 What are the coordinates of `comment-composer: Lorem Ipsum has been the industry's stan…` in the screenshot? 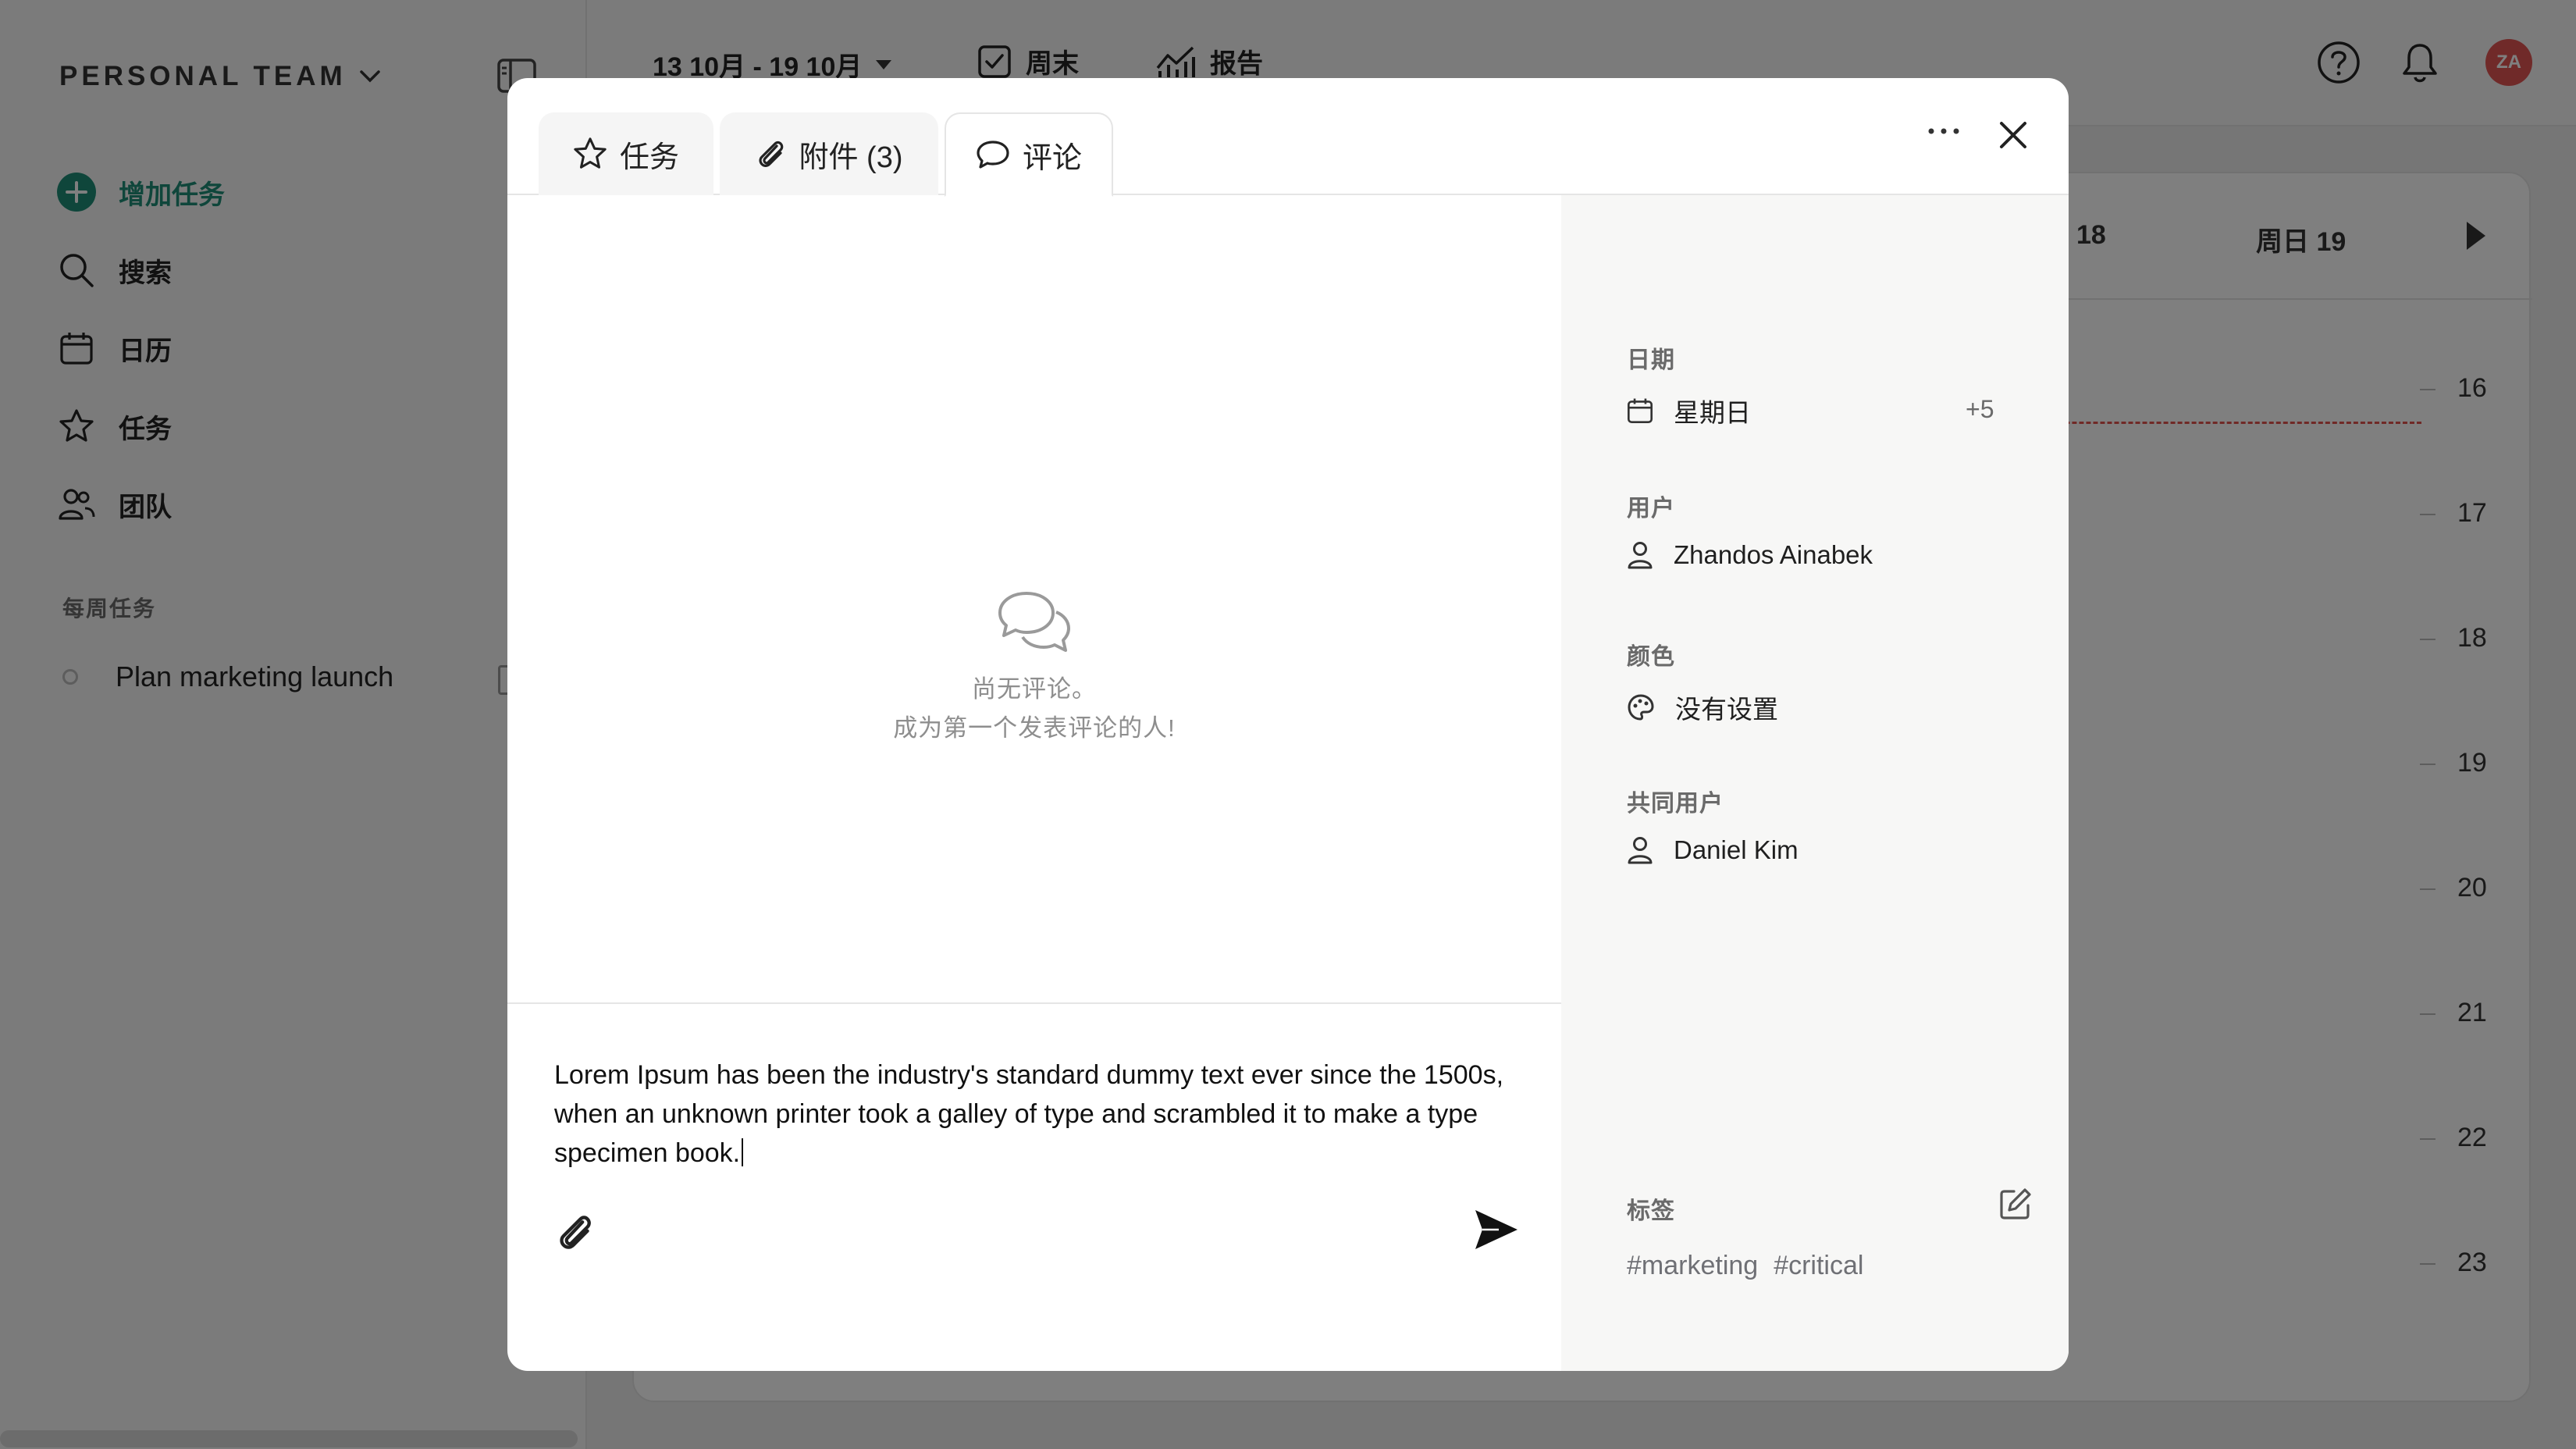 It's located at (1034, 1186).